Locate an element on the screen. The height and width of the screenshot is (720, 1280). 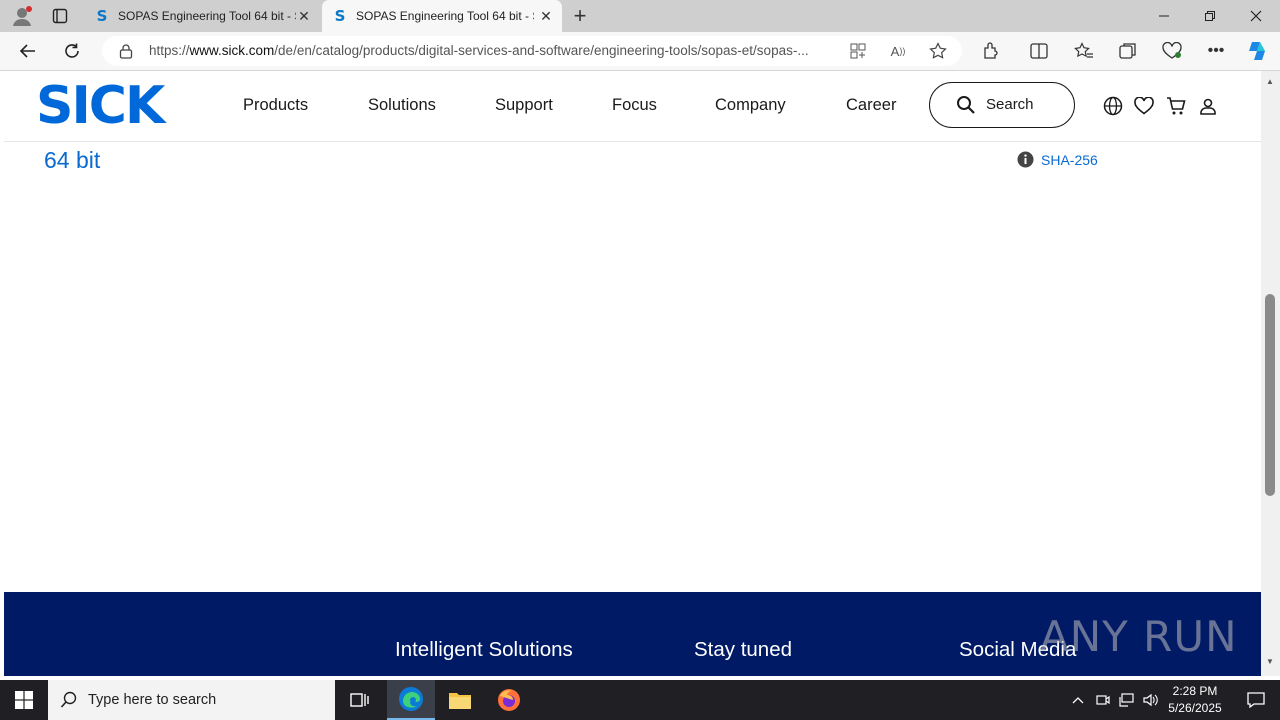
browser-essentials-icon is located at coordinates (1172, 51).